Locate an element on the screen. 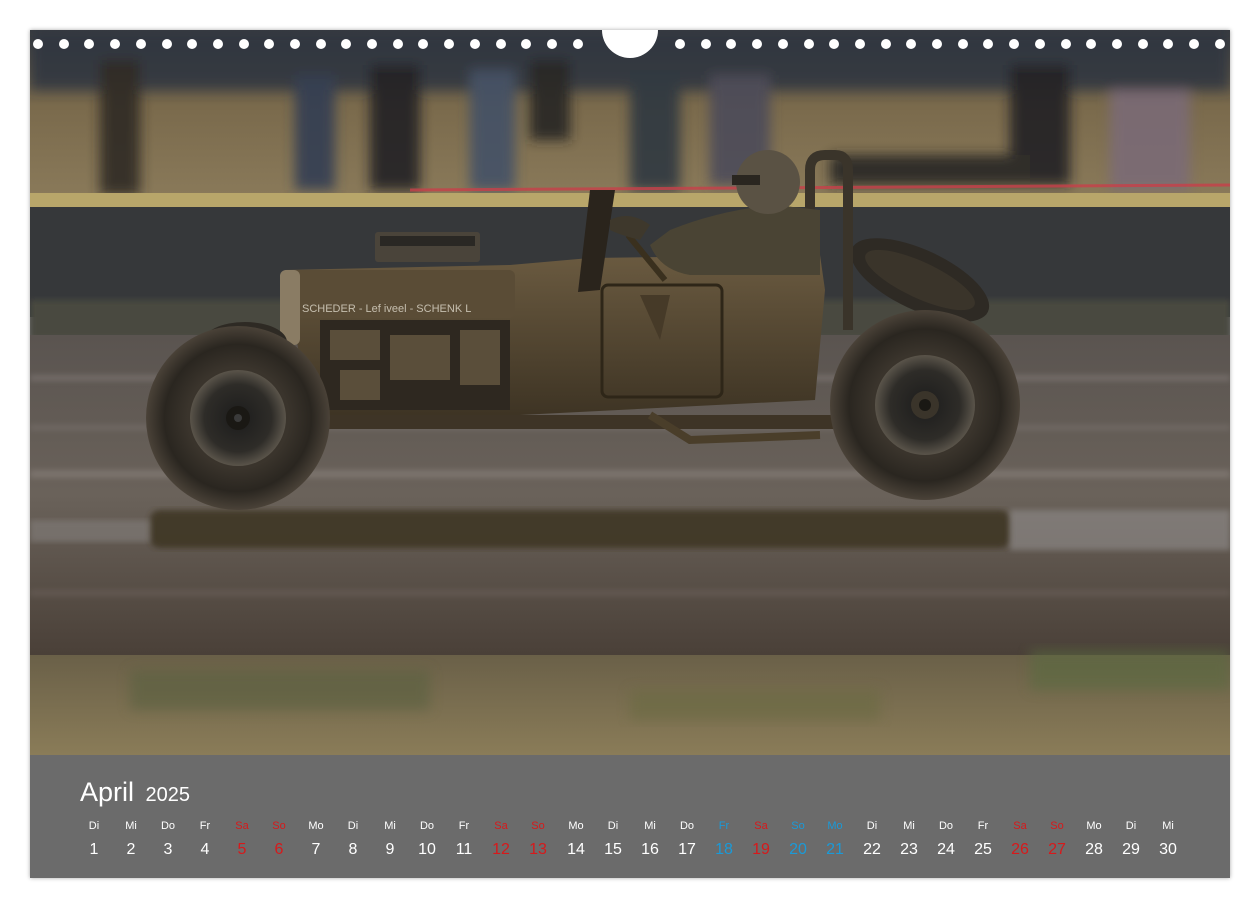  day-number: 11 is located at coordinates (464, 849).